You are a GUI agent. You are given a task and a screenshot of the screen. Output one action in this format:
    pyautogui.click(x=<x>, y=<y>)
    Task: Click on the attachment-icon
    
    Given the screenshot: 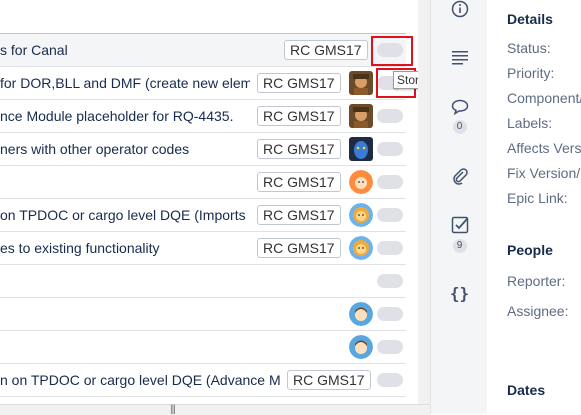 What is the action you would take?
    pyautogui.click(x=460, y=176)
    